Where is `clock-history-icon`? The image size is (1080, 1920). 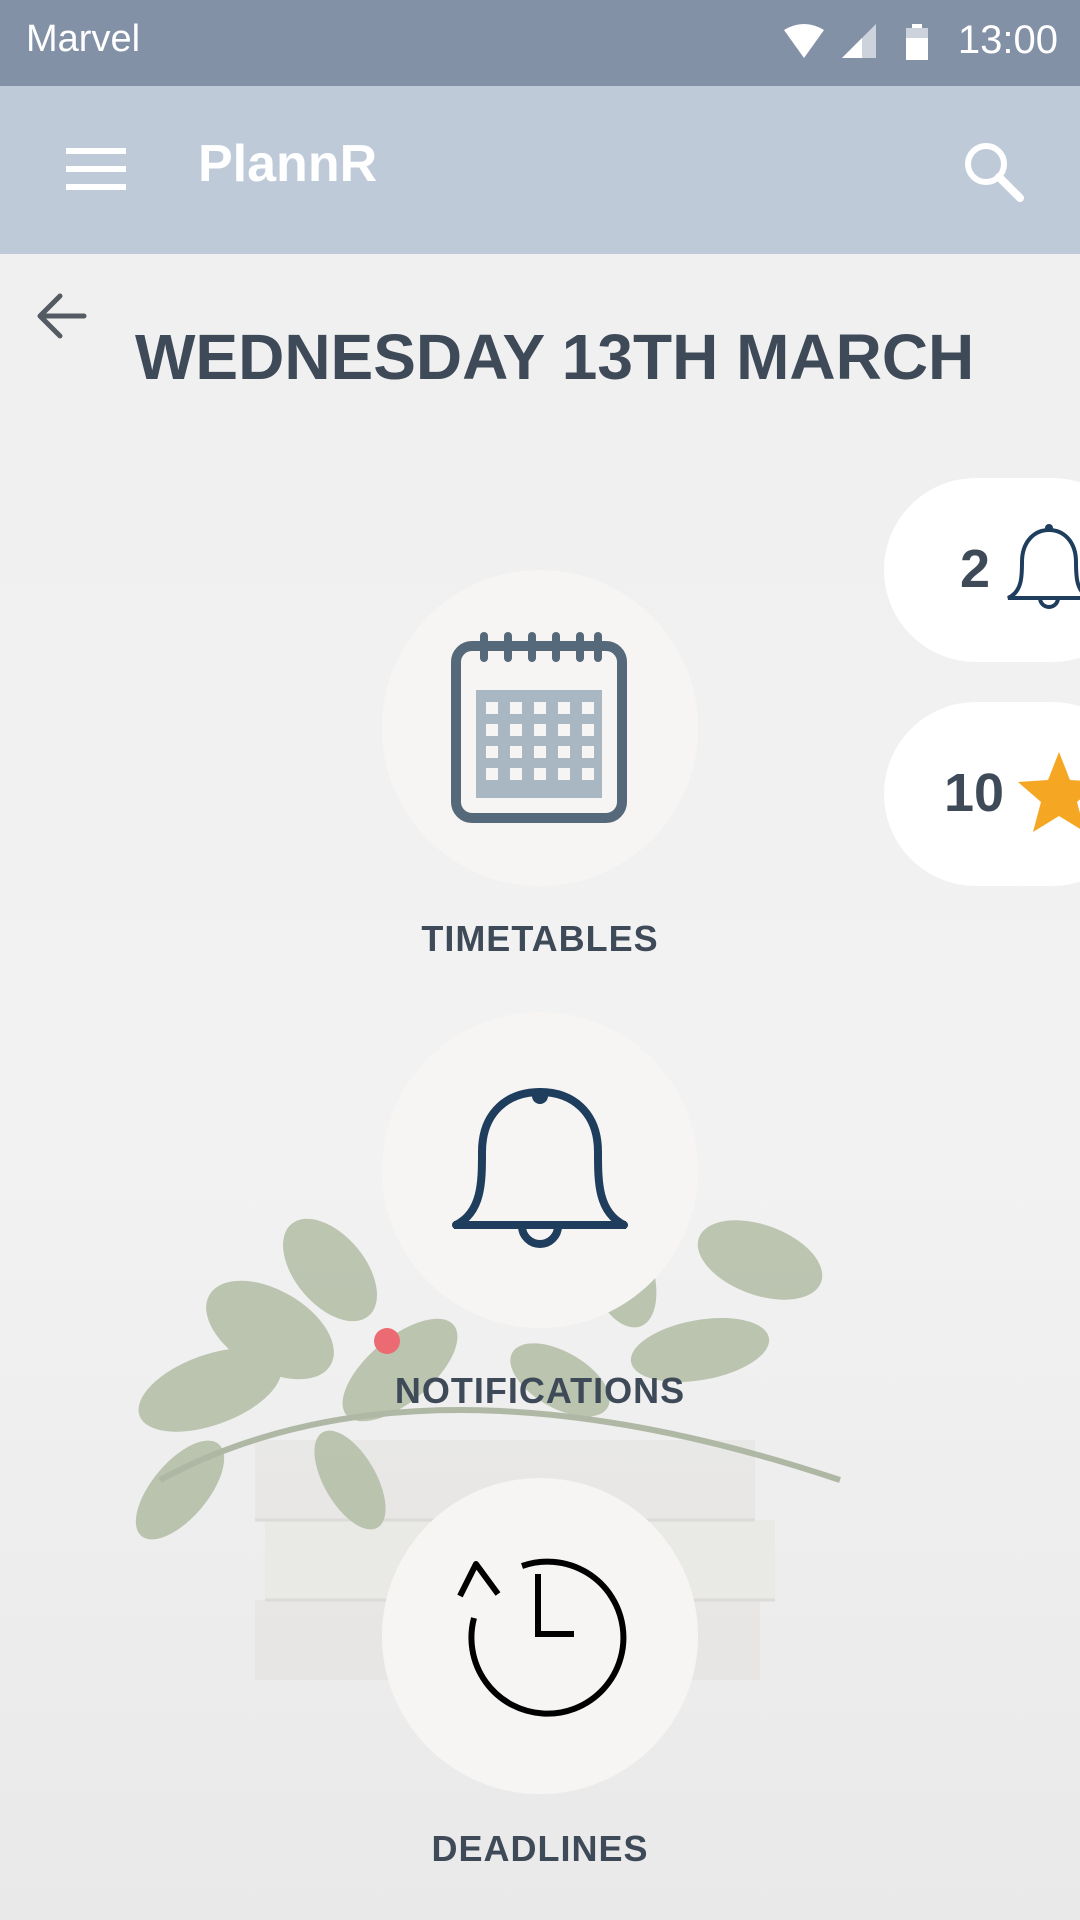
clock-history-icon is located at coordinates (542, 1637).